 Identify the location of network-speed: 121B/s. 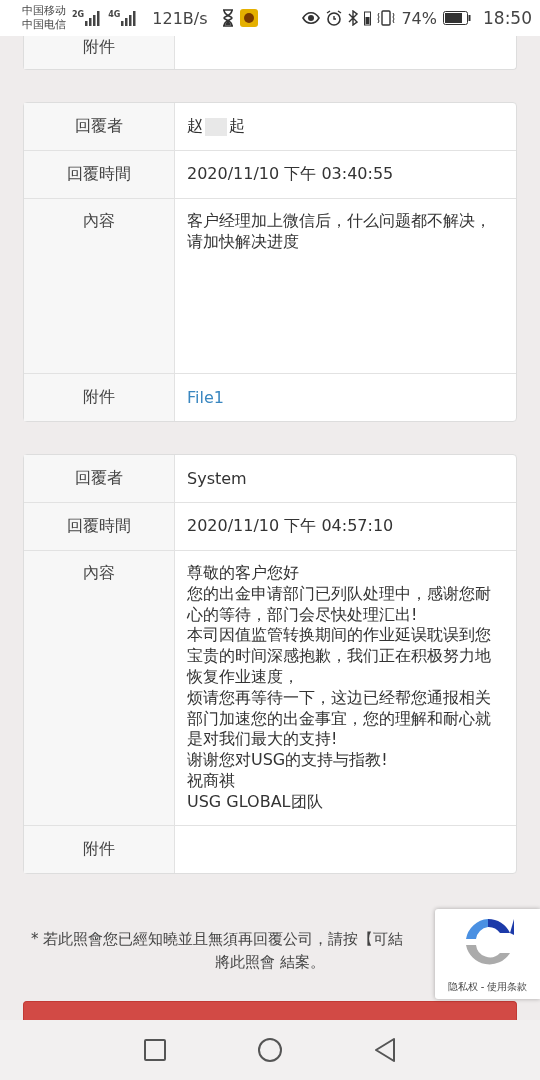
(180, 18).